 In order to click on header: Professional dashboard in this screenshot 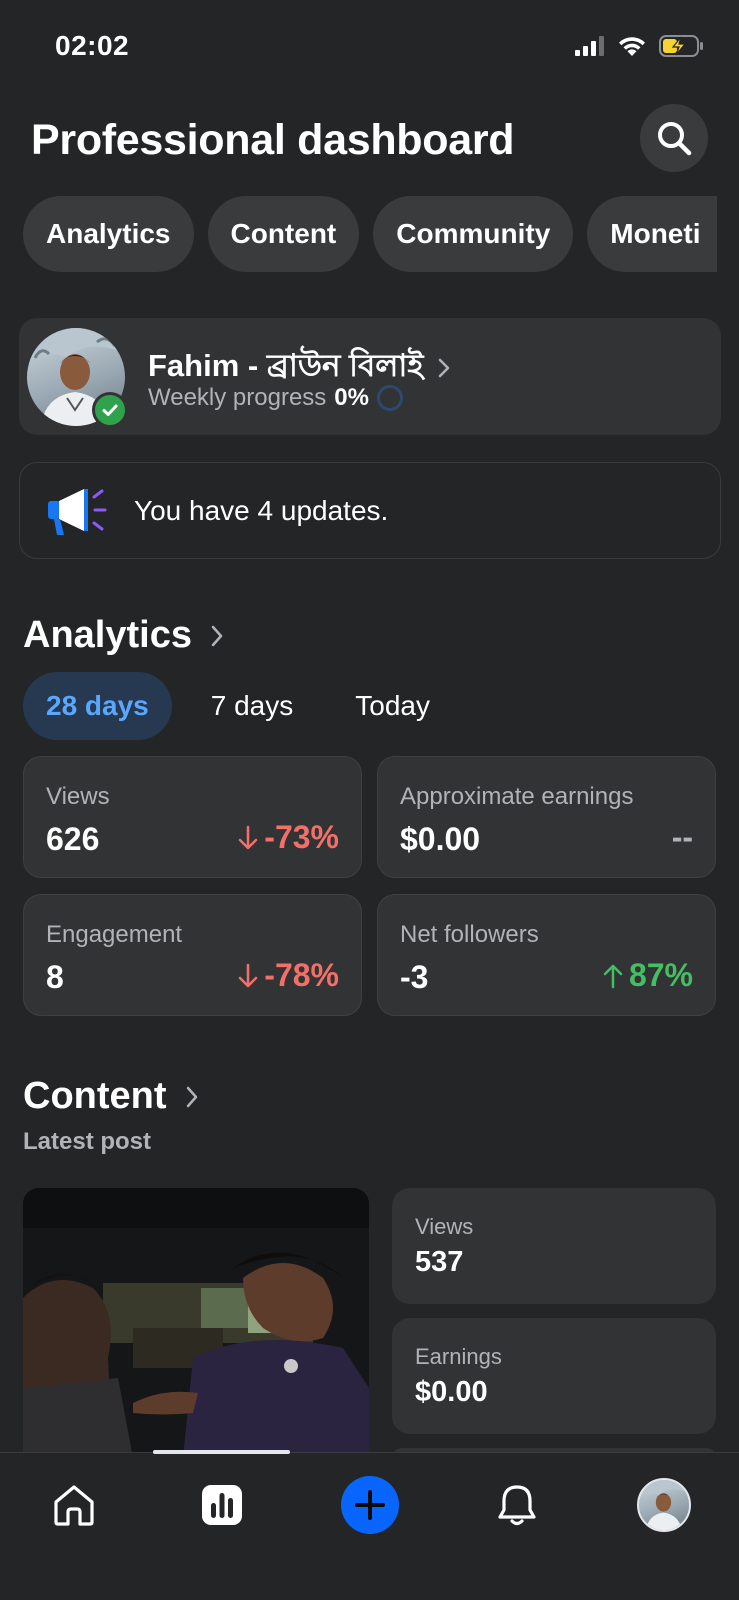, I will do `click(369, 140)`.